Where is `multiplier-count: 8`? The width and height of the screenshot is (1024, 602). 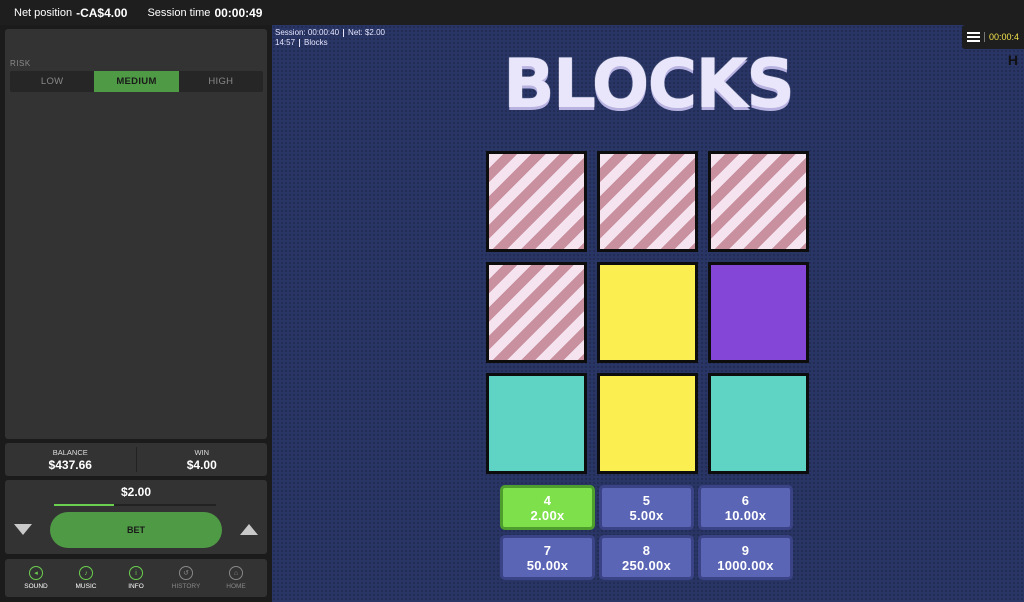 multiplier-count: 8 is located at coordinates (646, 550).